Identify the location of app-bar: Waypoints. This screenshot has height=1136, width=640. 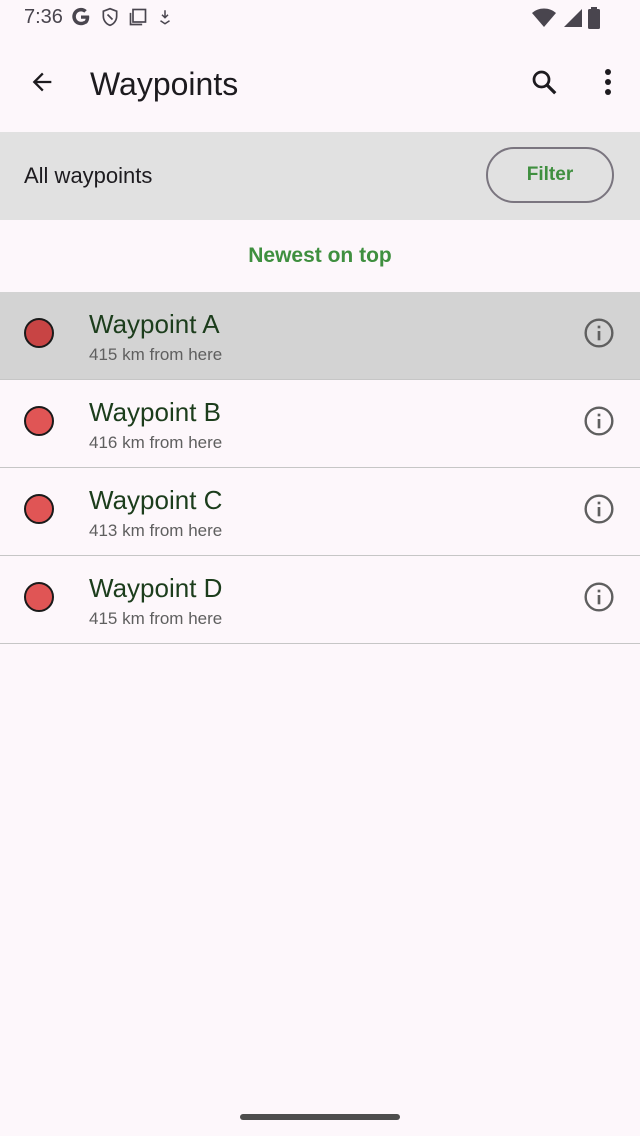
(320, 84).